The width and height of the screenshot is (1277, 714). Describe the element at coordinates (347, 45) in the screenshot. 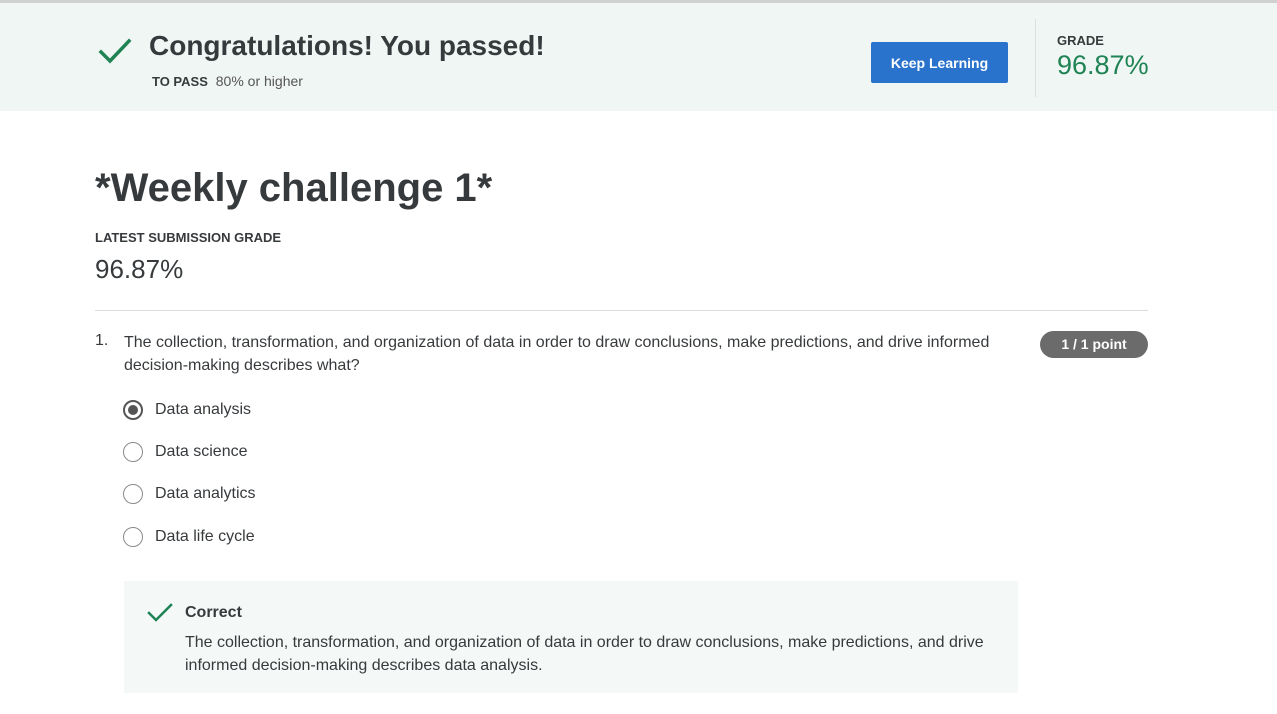

I see `pass-title: Congratulations! You passed!` at that location.